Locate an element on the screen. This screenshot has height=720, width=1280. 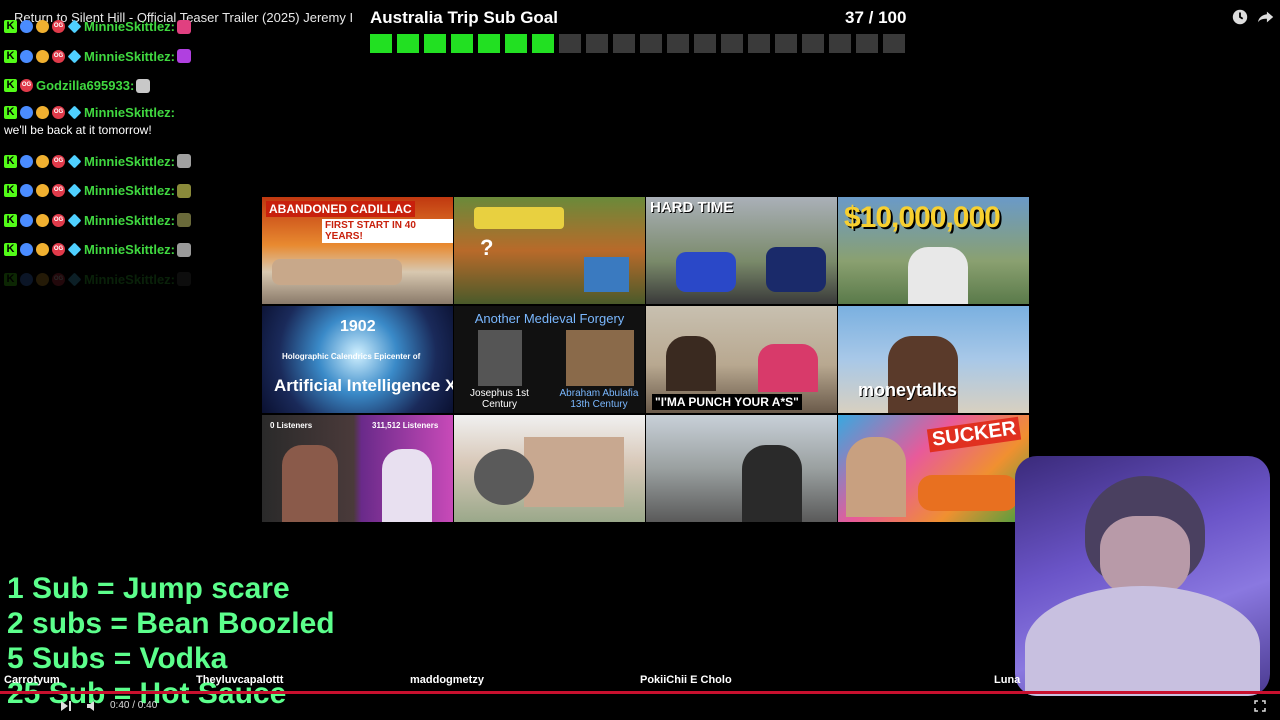
thumbnail-extra: Abraham Abulafia 13th Century is located at coordinates (599, 399).